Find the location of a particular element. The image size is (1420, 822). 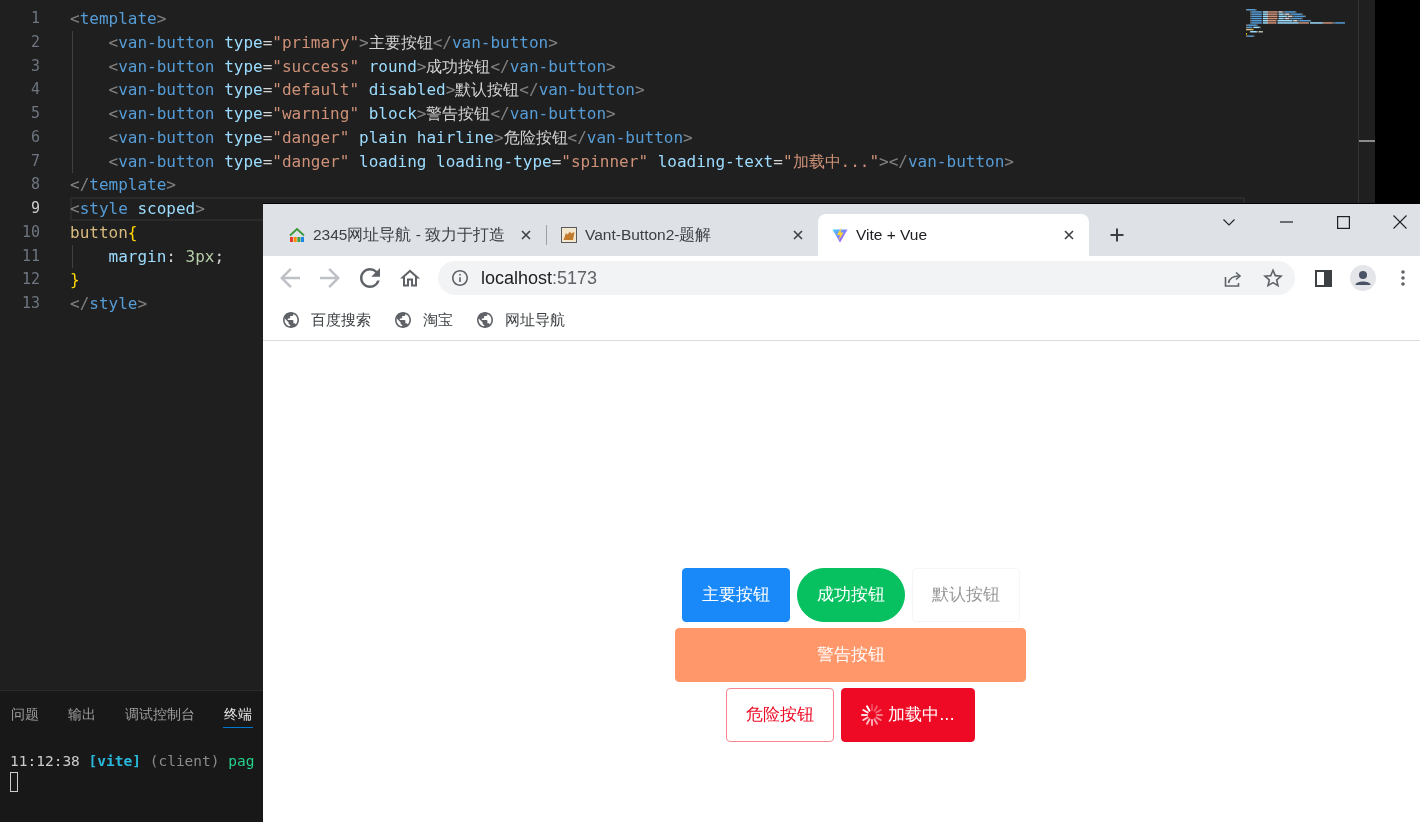

panel-tab: 输出 is located at coordinates (82, 714).